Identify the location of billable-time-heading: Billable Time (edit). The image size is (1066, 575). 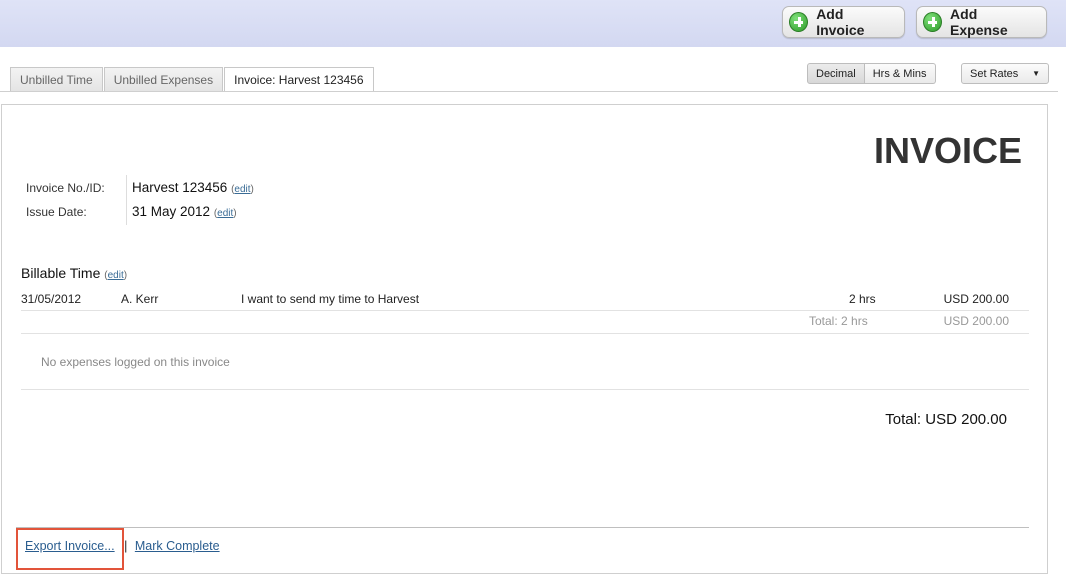
(74, 273).